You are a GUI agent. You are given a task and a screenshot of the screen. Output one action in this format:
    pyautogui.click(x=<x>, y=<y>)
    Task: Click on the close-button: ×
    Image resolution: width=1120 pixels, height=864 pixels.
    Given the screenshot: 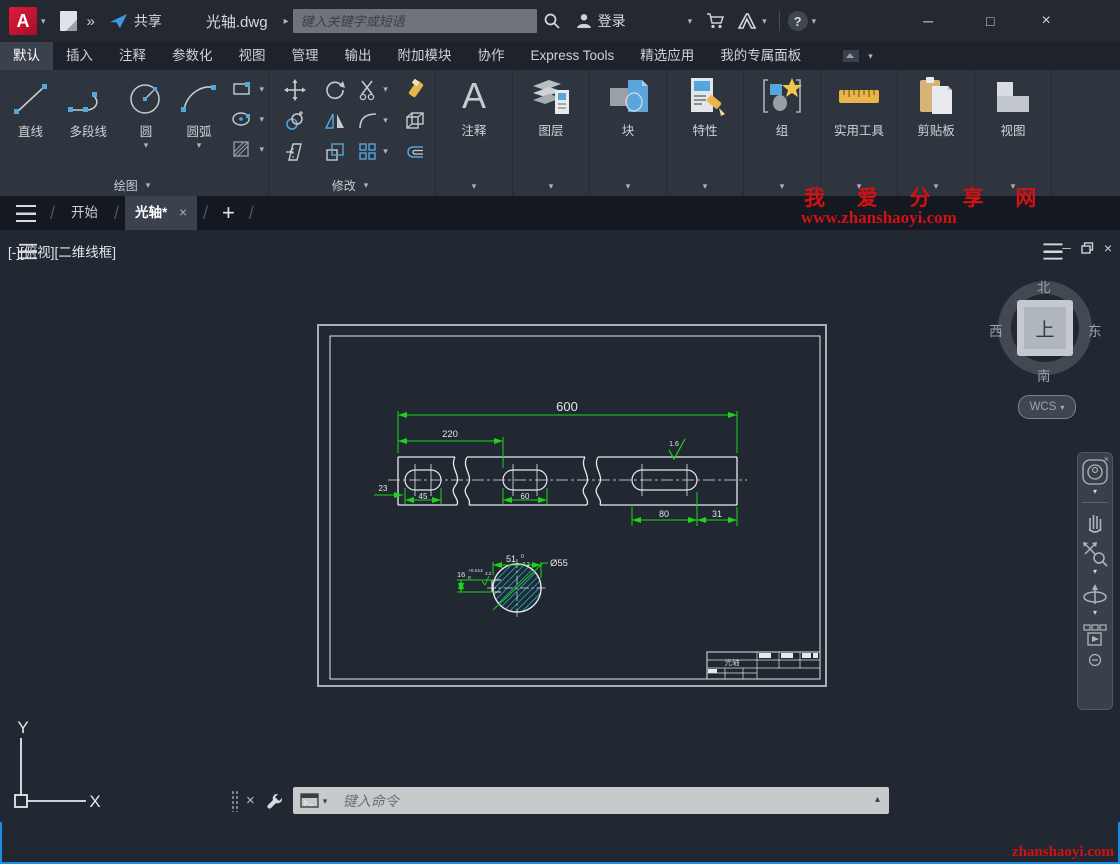 What is the action you would take?
    pyautogui.click(x=1046, y=21)
    